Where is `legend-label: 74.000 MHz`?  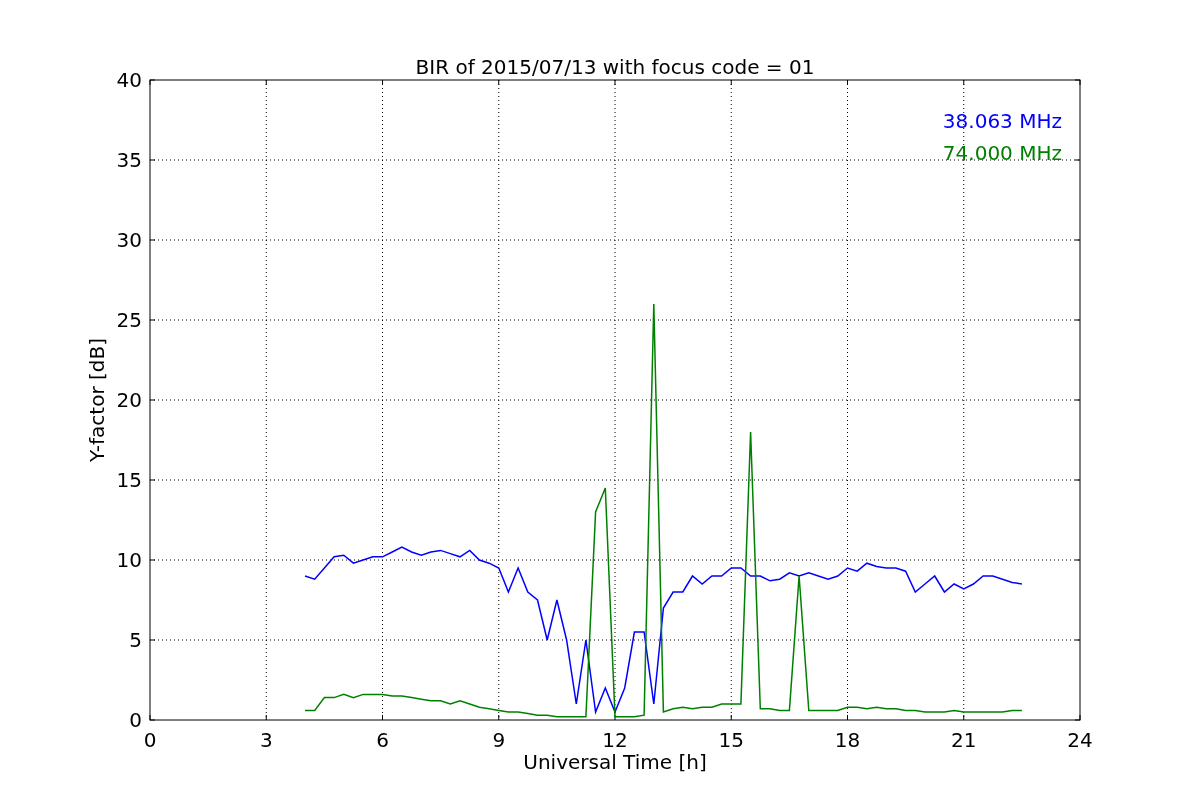 legend-label: 74.000 MHz is located at coordinates (1002, 153).